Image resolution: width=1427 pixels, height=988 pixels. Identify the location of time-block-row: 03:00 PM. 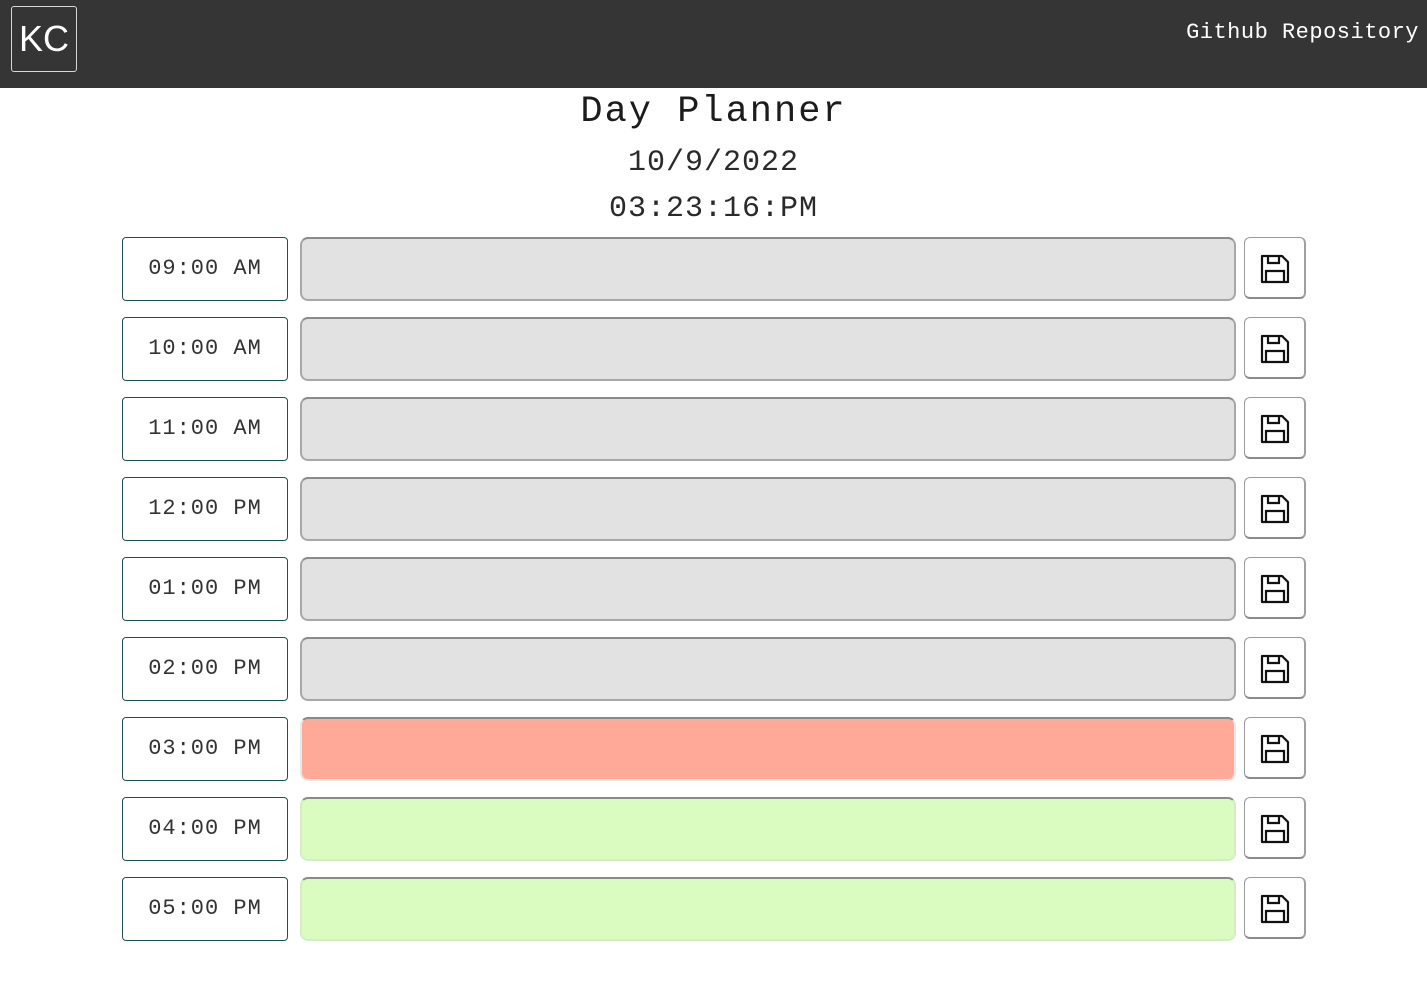
(715, 749).